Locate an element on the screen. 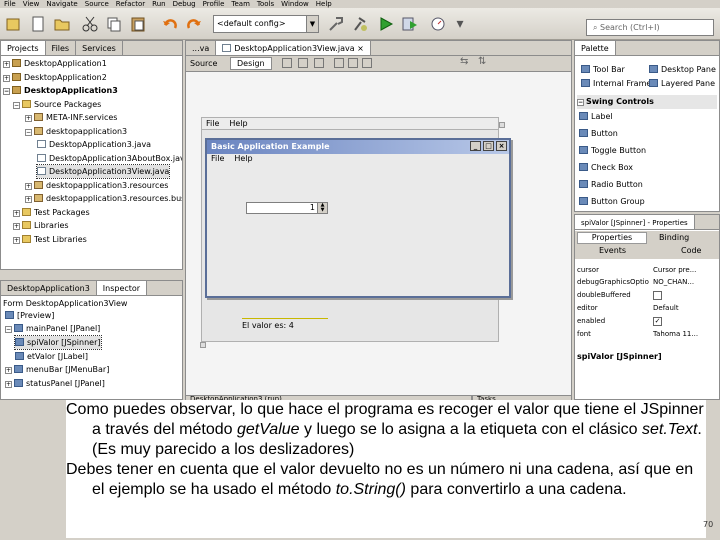 The width and height of the screenshot is (720, 540). tree-item: − desktopapplication3 is located at coordinates (76, 131).